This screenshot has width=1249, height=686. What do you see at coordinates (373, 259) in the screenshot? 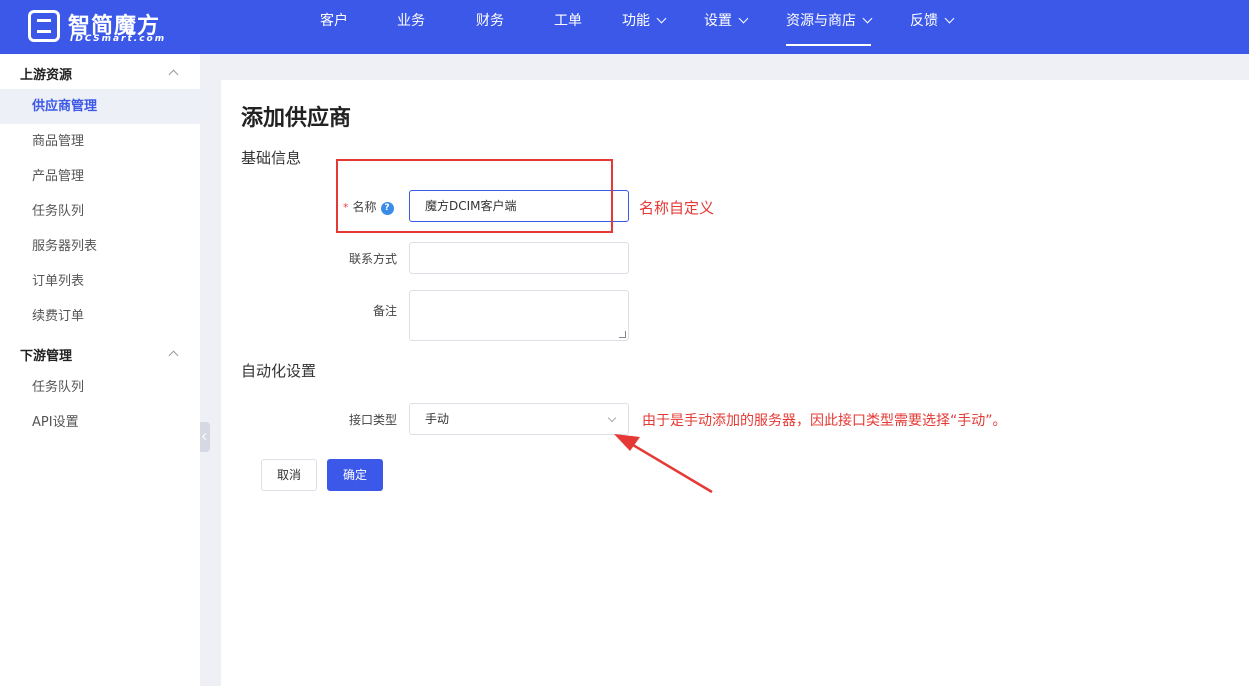
I see `contact-label: 联系方式` at bounding box center [373, 259].